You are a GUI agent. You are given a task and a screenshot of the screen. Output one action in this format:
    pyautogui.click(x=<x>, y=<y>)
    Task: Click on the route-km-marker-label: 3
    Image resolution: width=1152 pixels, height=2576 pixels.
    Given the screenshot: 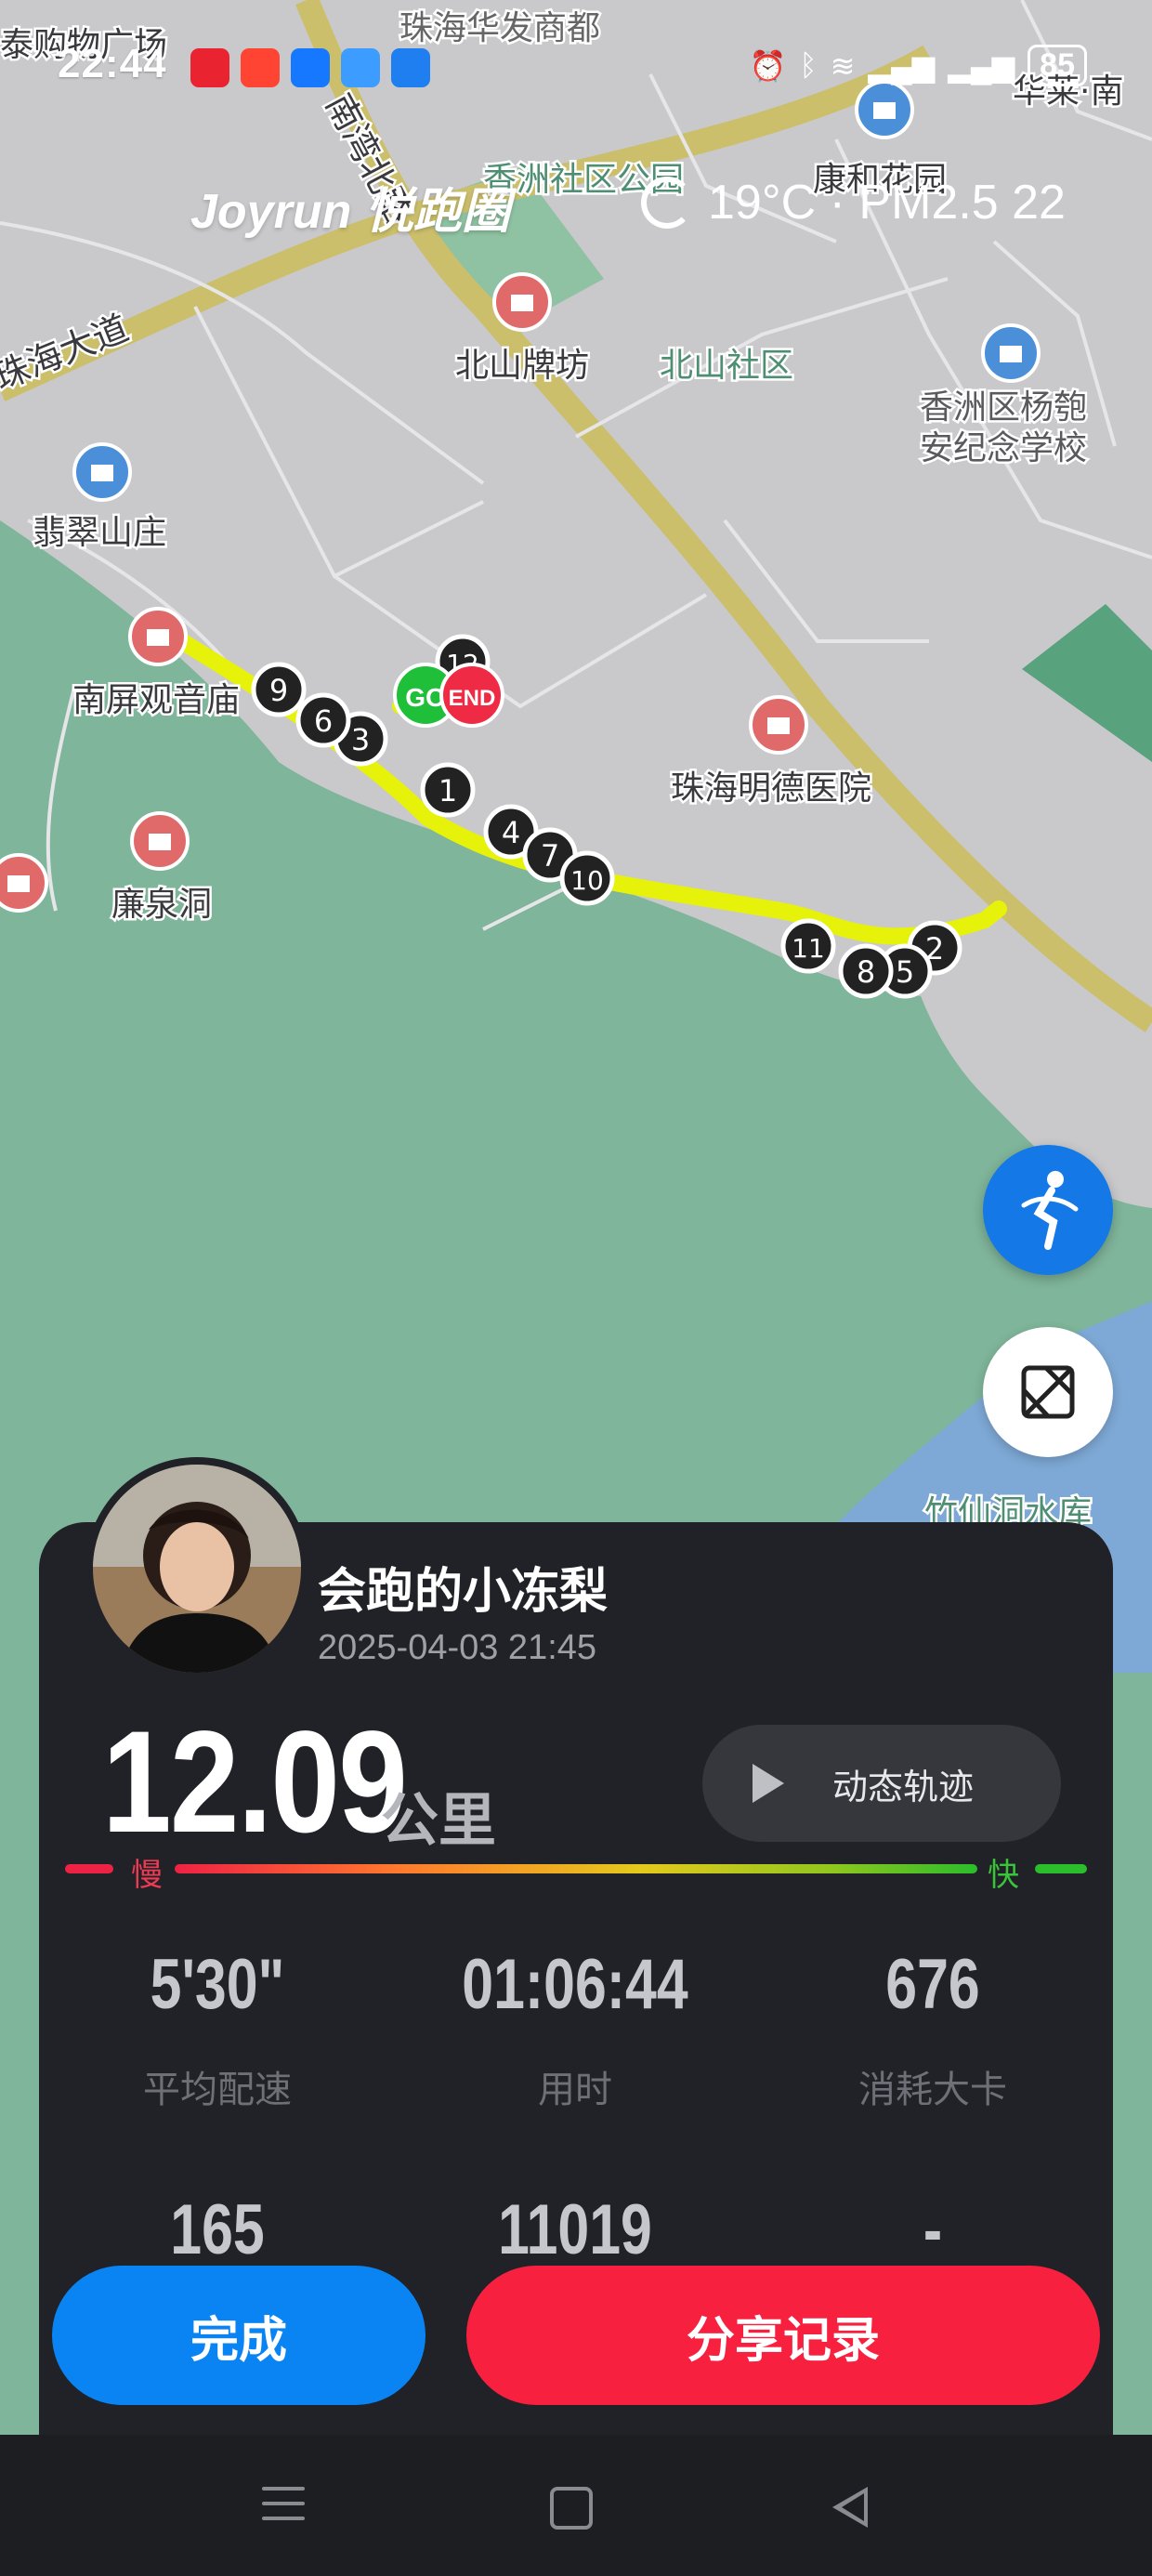 What is the action you would take?
    pyautogui.click(x=360, y=739)
    